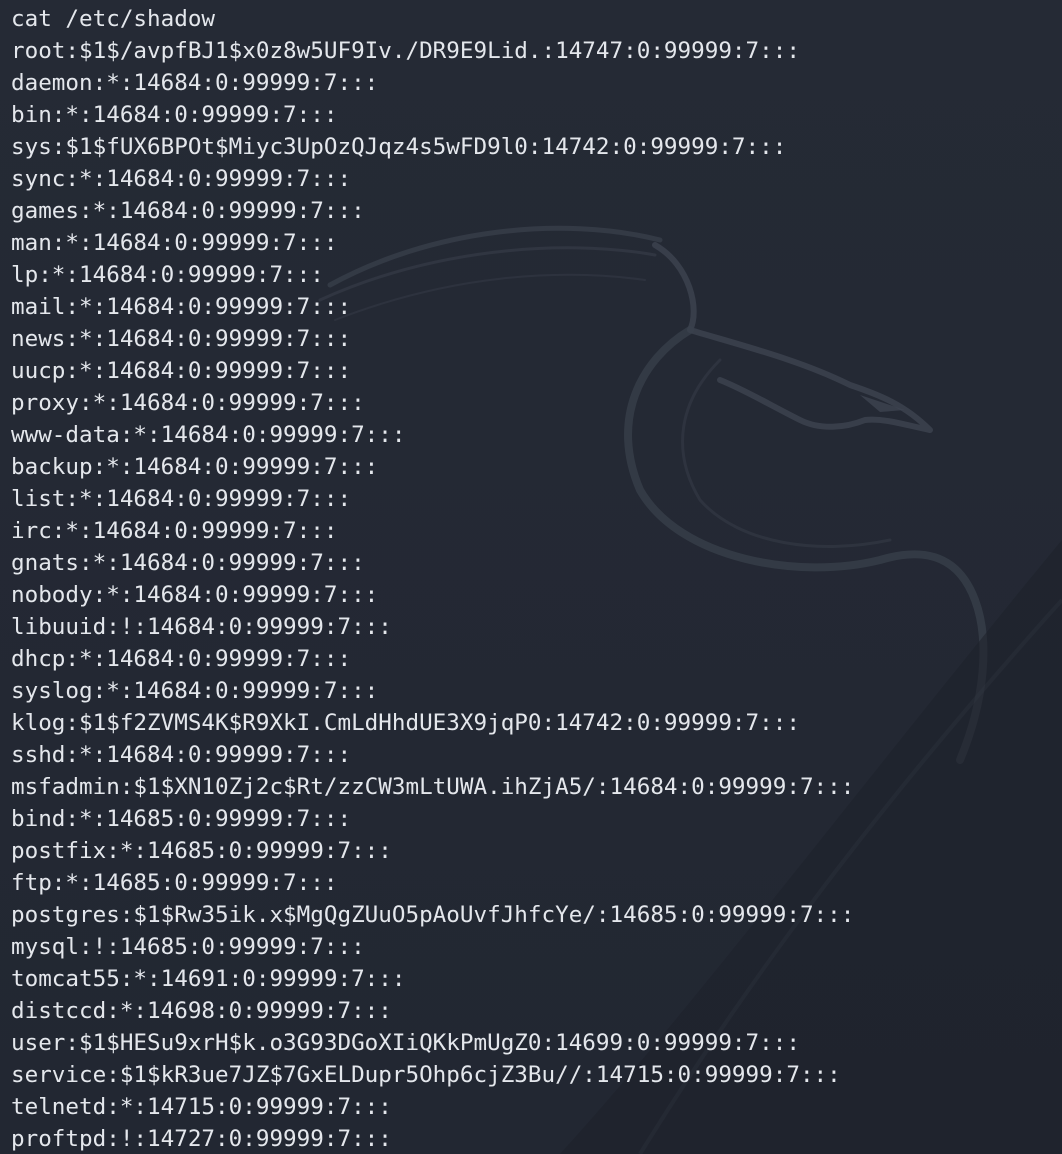  What do you see at coordinates (188, 947) in the screenshot?
I see `shadow-entry: mysql:!:14685:0:99999:7:::` at bounding box center [188, 947].